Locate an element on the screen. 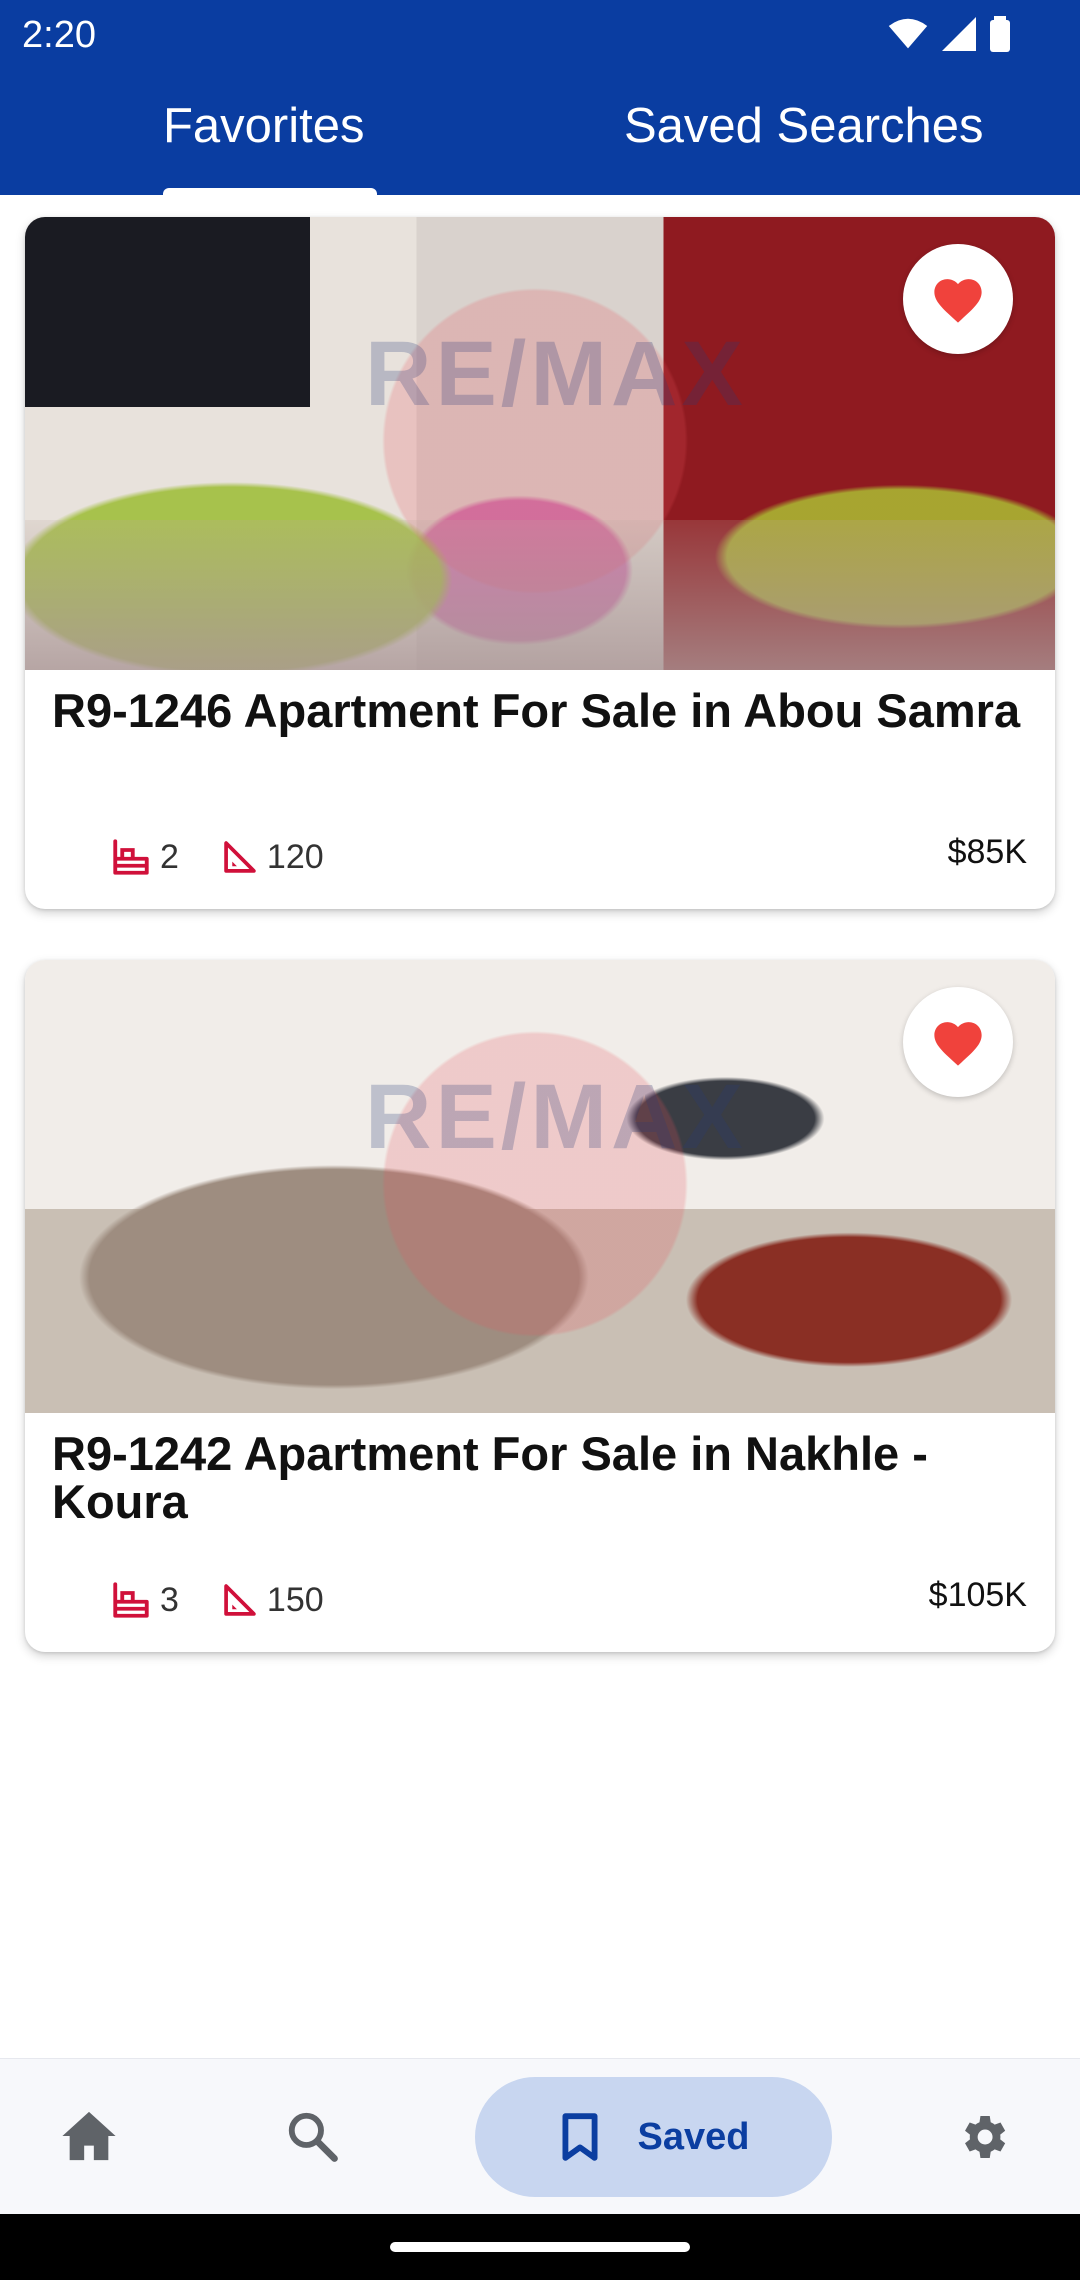 This screenshot has width=1080, height=2280. nav-saved-button: Saved is located at coordinates (653, 2137).